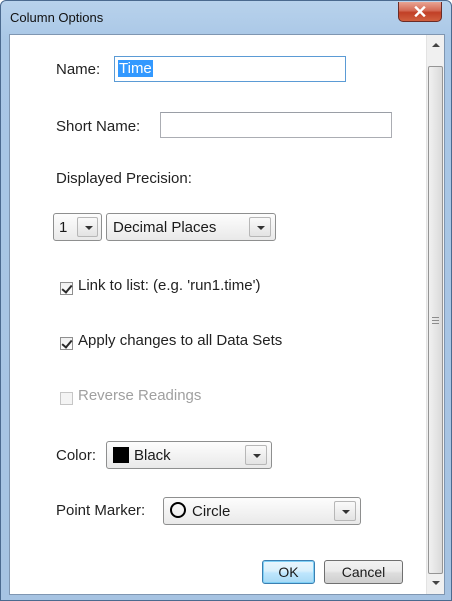 The height and width of the screenshot is (601, 452). I want to click on link-to-list-checkbox, so click(66, 288).